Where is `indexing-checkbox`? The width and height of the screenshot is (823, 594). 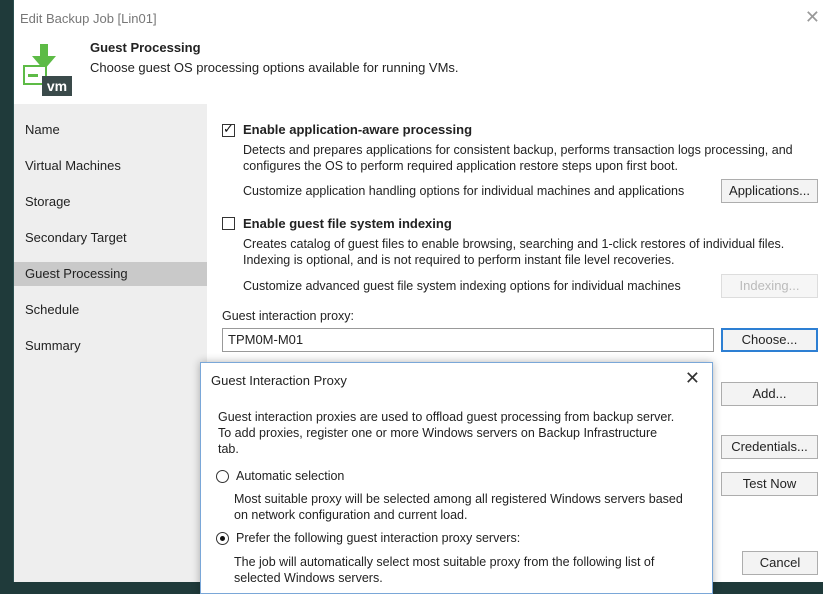
indexing-checkbox is located at coordinates (228, 223).